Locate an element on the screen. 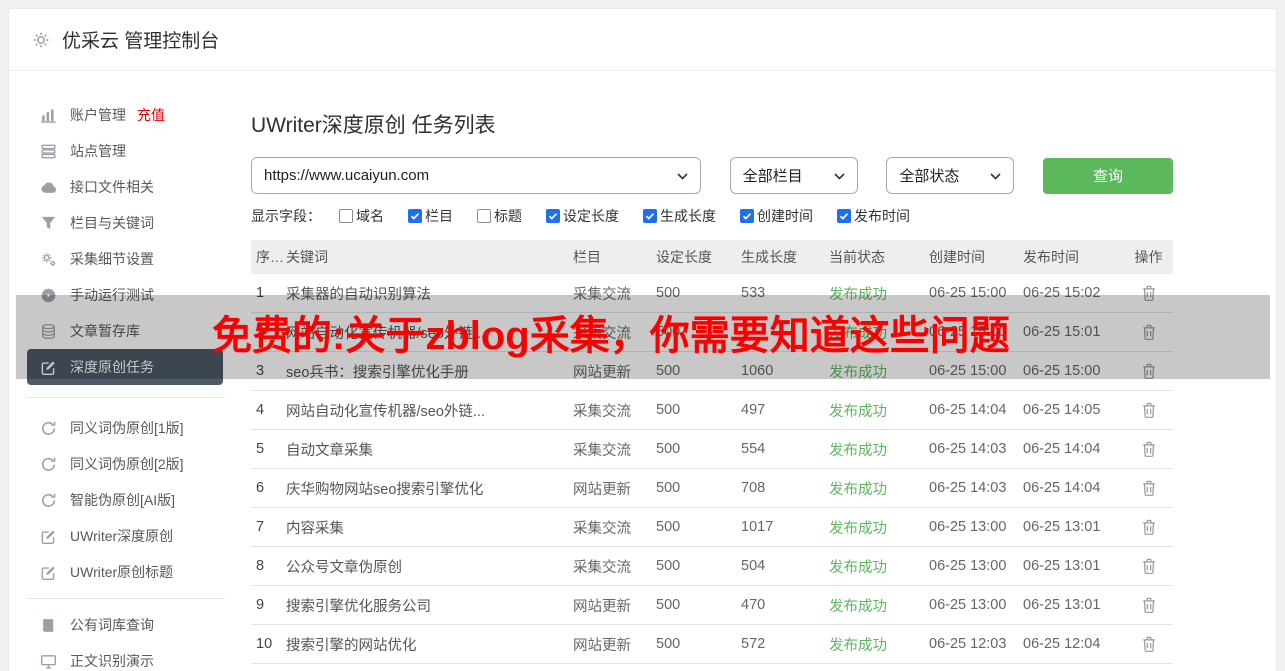  cell-index: 3 is located at coordinates (260, 371).